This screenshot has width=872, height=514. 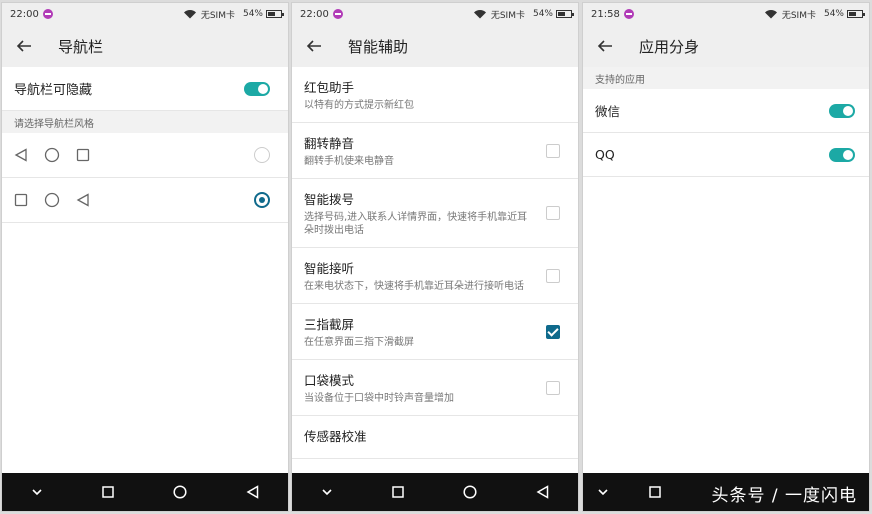 What do you see at coordinates (414, 286) in the screenshot?
I see `settings-item-description: 在来电状态下，快速将手机靠近耳朵进行接听电话` at bounding box center [414, 286].